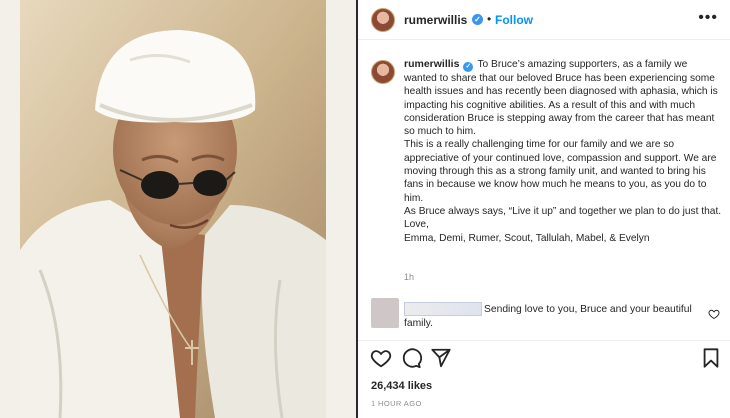 Image resolution: width=730 pixels, height=418 pixels. I want to click on comment-line-2: family., so click(418, 323).